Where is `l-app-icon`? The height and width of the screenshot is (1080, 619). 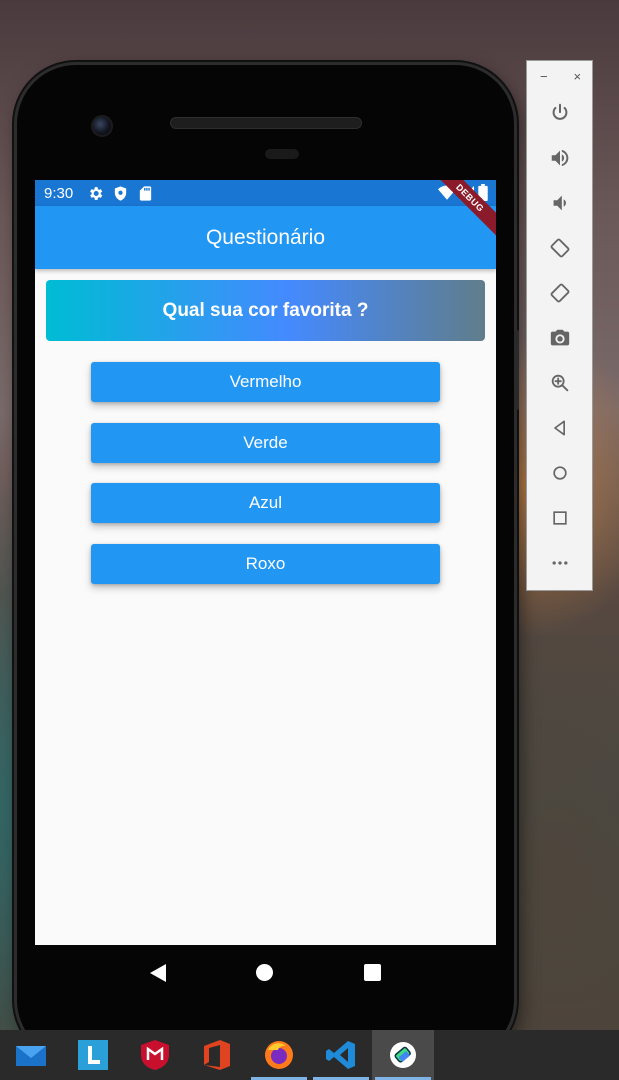 l-app-icon is located at coordinates (93, 1055).